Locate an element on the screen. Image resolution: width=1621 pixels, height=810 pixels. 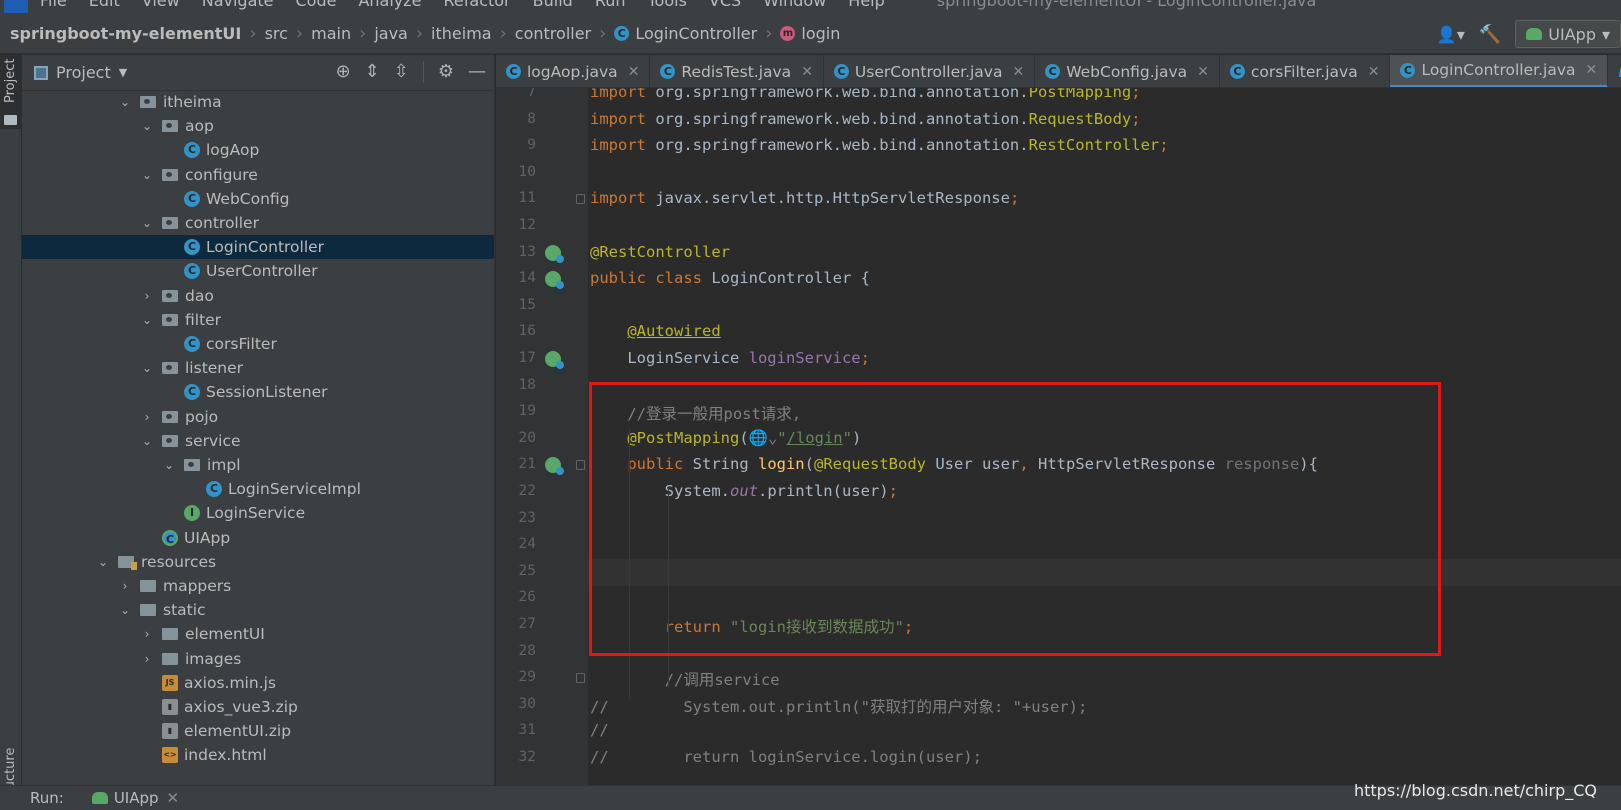
locate-icon: ⊕ is located at coordinates (343, 72).